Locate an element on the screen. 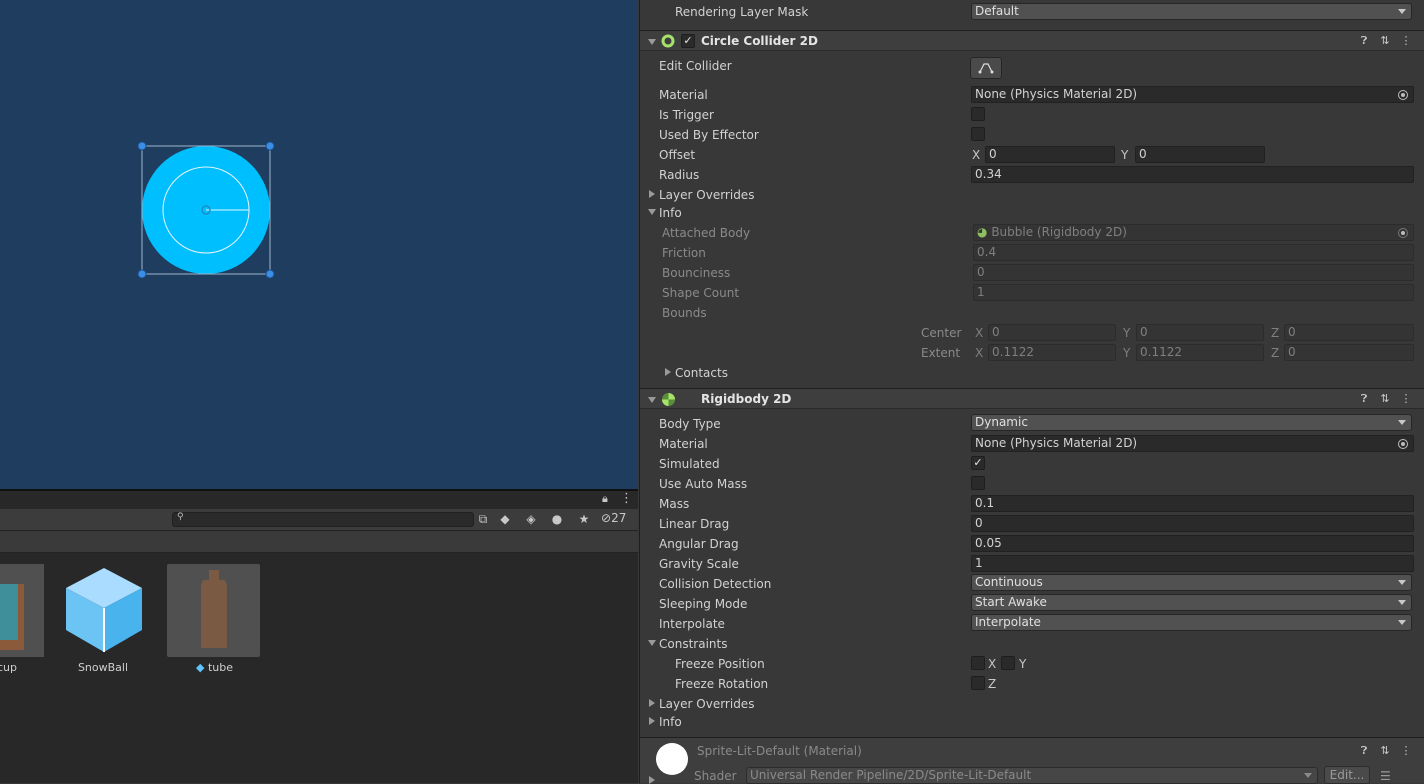  freeze-position-x-checkbox is located at coordinates (978, 663).